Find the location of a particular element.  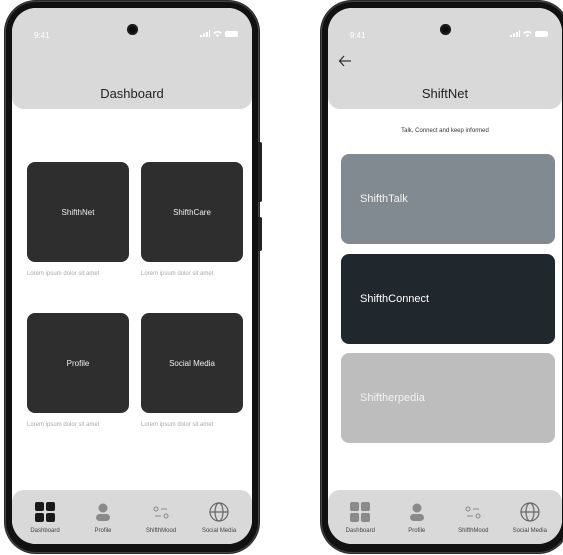

volume-button is located at coordinates (260, 234).